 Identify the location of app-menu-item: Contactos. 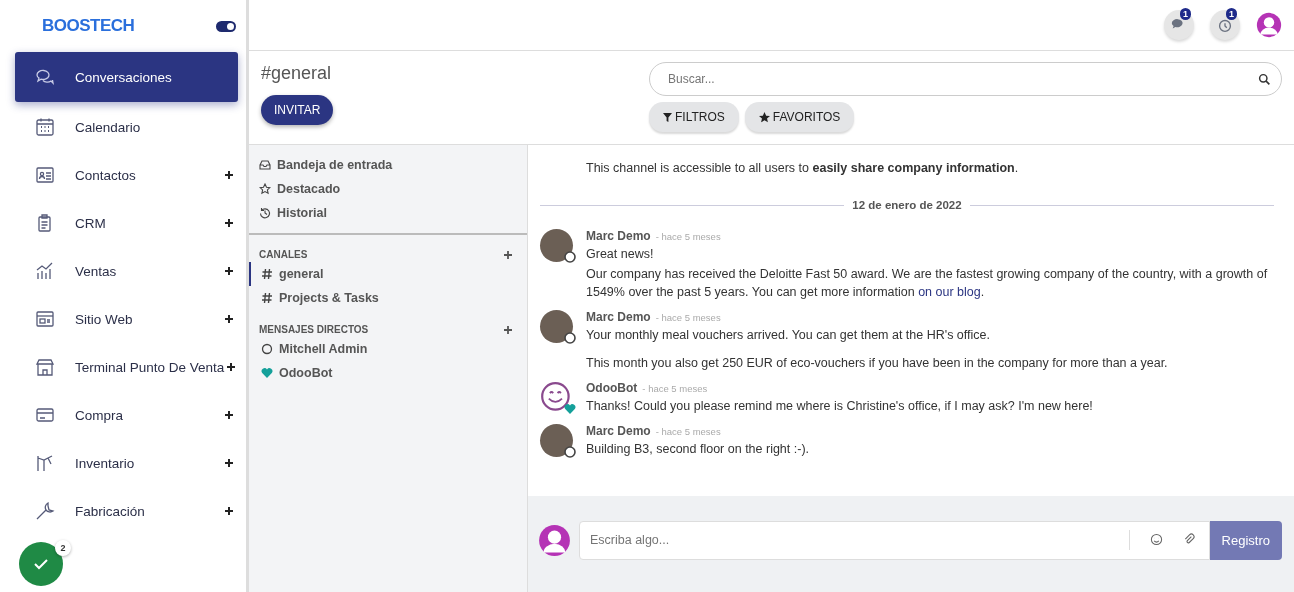
(126, 175).